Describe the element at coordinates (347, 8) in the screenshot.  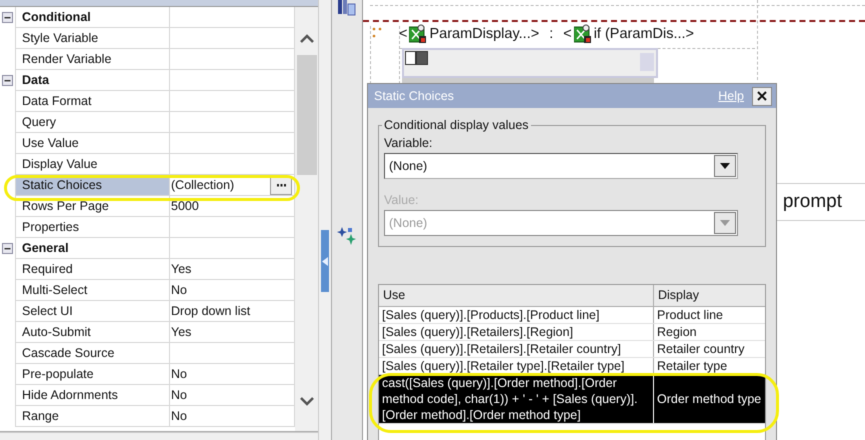
I see `columns-icon` at that location.